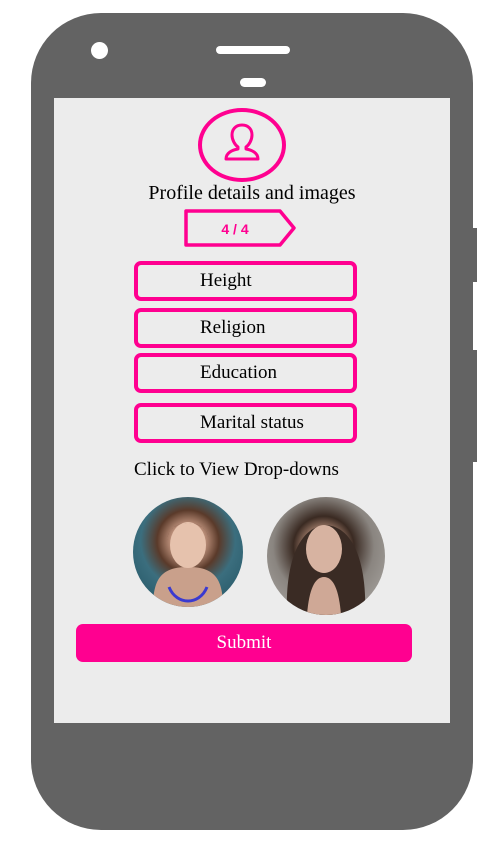 This screenshot has width=500, height=850. What do you see at coordinates (253, 82) in the screenshot?
I see `home-sensor` at bounding box center [253, 82].